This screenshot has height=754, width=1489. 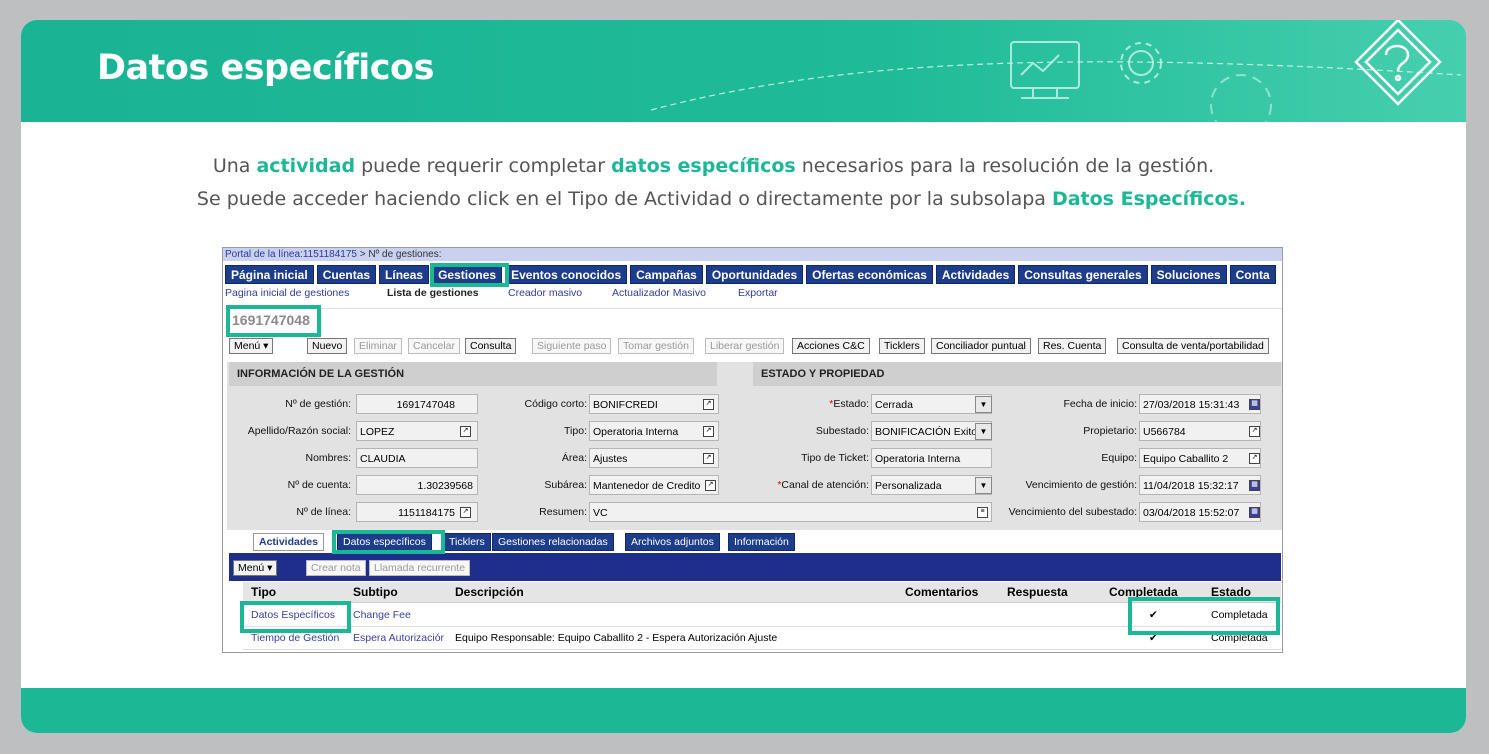 What do you see at coordinates (654, 458) in the screenshot?
I see `area-field: Ajustes` at bounding box center [654, 458].